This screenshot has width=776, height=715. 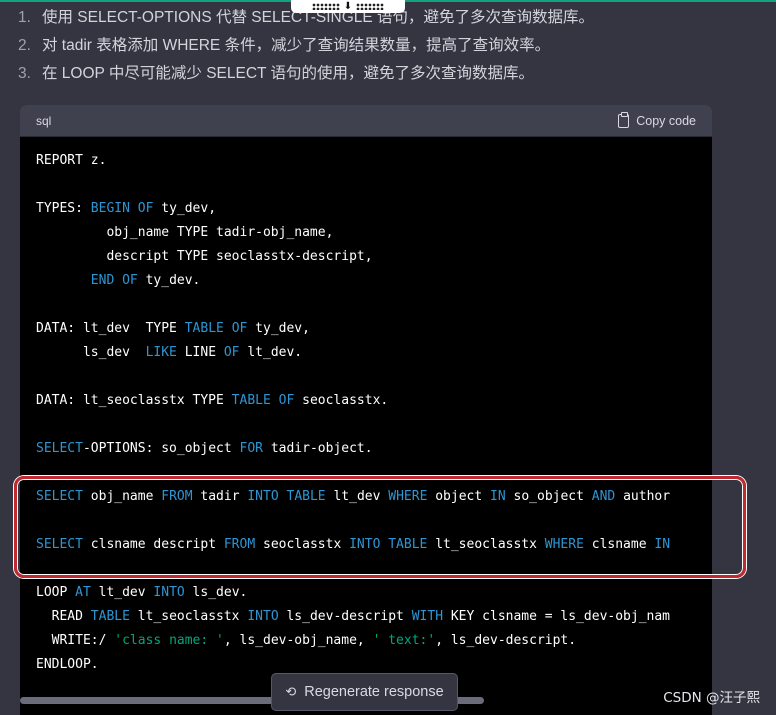 I want to click on code-keyword: WITH, so click(x=427, y=616).